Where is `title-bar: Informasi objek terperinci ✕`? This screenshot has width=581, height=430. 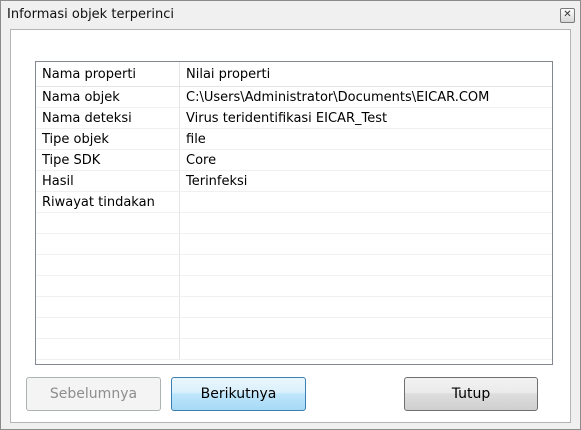 title-bar: Informasi objek terperinci ✕ is located at coordinates (290, 15).